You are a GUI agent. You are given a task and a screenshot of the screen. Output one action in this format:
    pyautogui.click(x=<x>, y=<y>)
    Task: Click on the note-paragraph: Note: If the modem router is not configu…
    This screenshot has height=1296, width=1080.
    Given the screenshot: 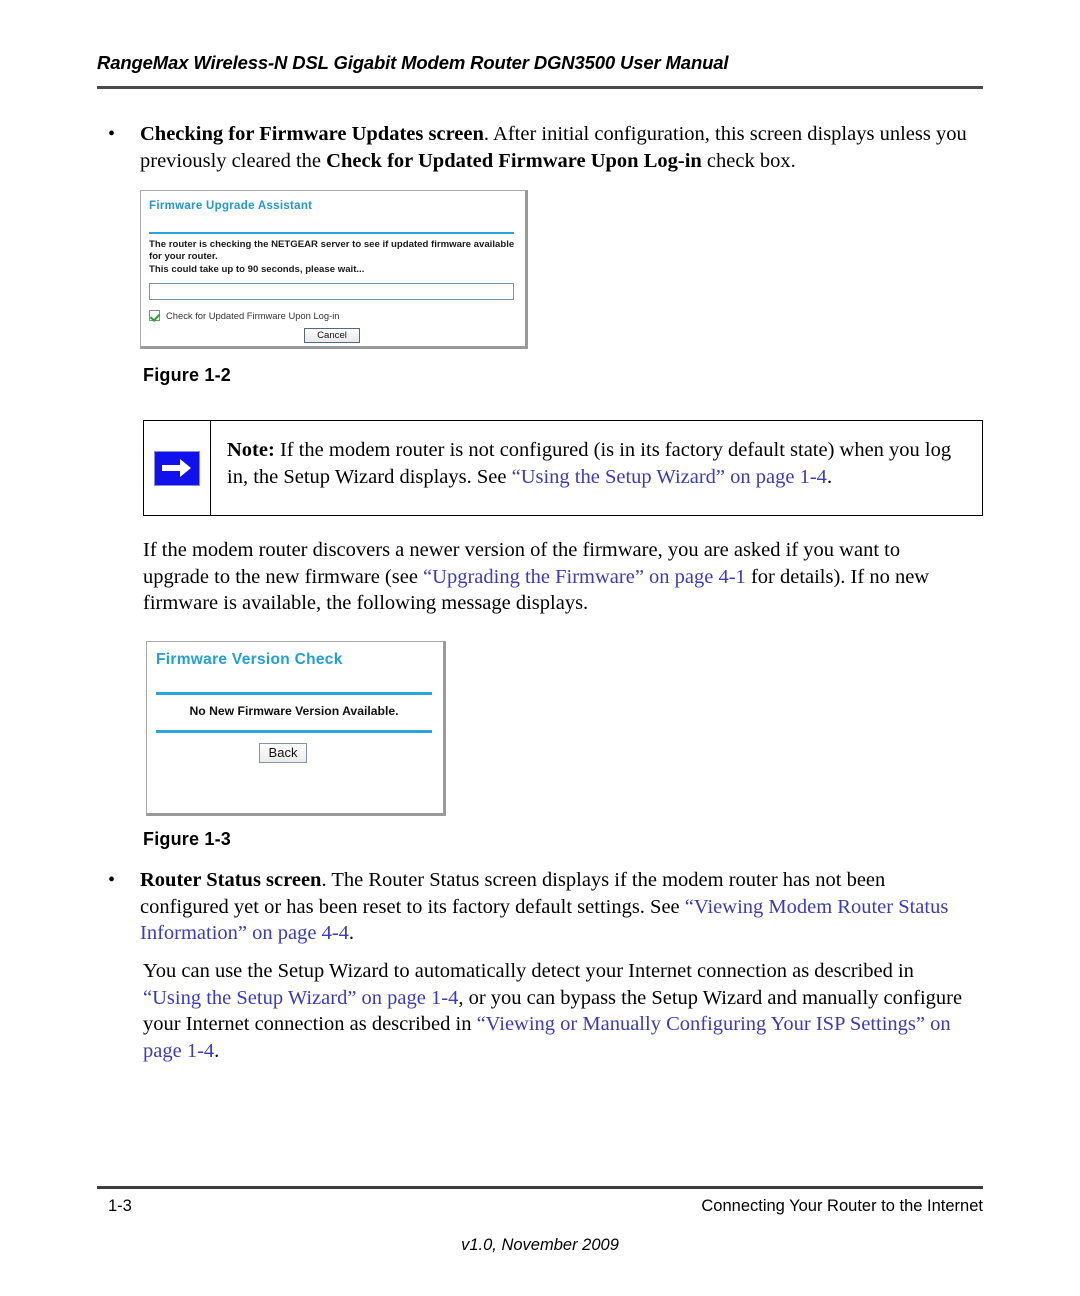 What is the action you would take?
    pyautogui.click(x=597, y=464)
    